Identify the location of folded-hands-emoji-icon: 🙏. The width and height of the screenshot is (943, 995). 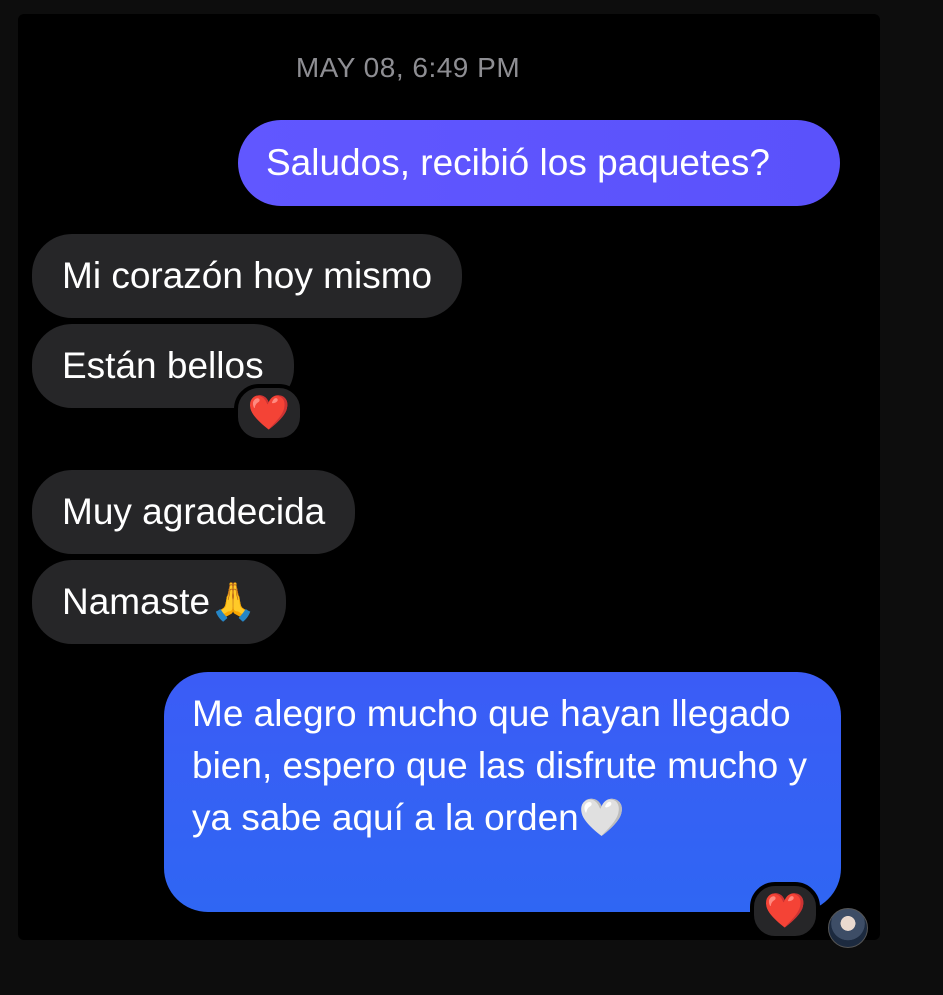
(233, 601).